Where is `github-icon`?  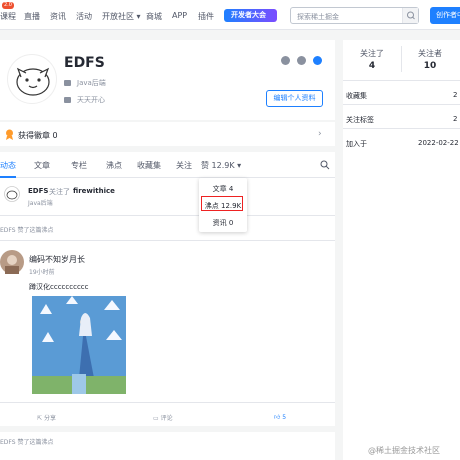
github-icon is located at coordinates (301, 60).